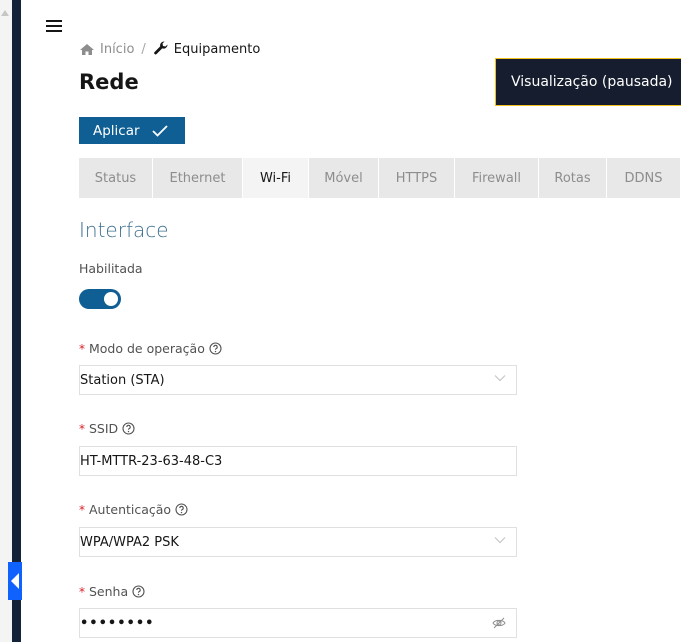 The width and height of the screenshot is (681, 642). Describe the element at coordinates (499, 623) in the screenshot. I see `eye-off-icon` at that location.